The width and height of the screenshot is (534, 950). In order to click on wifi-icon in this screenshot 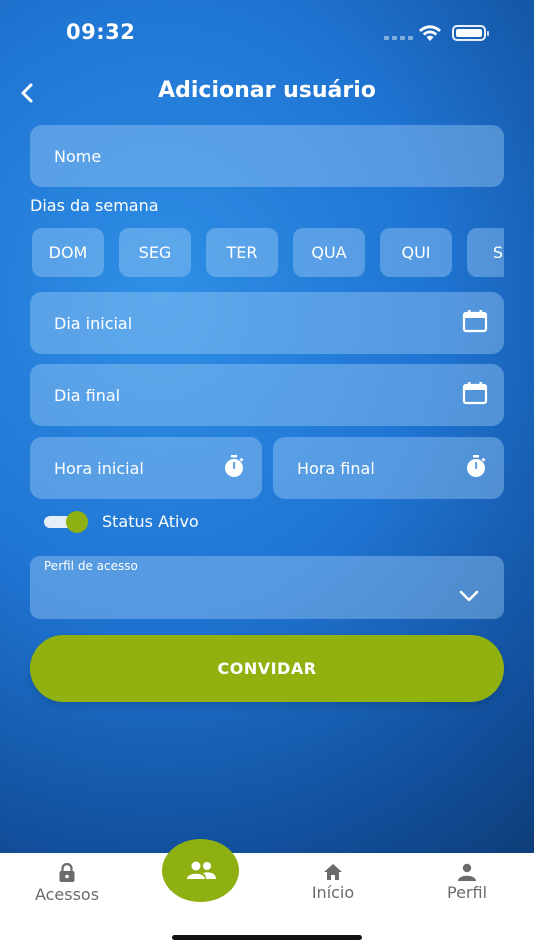, I will do `click(430, 35)`.